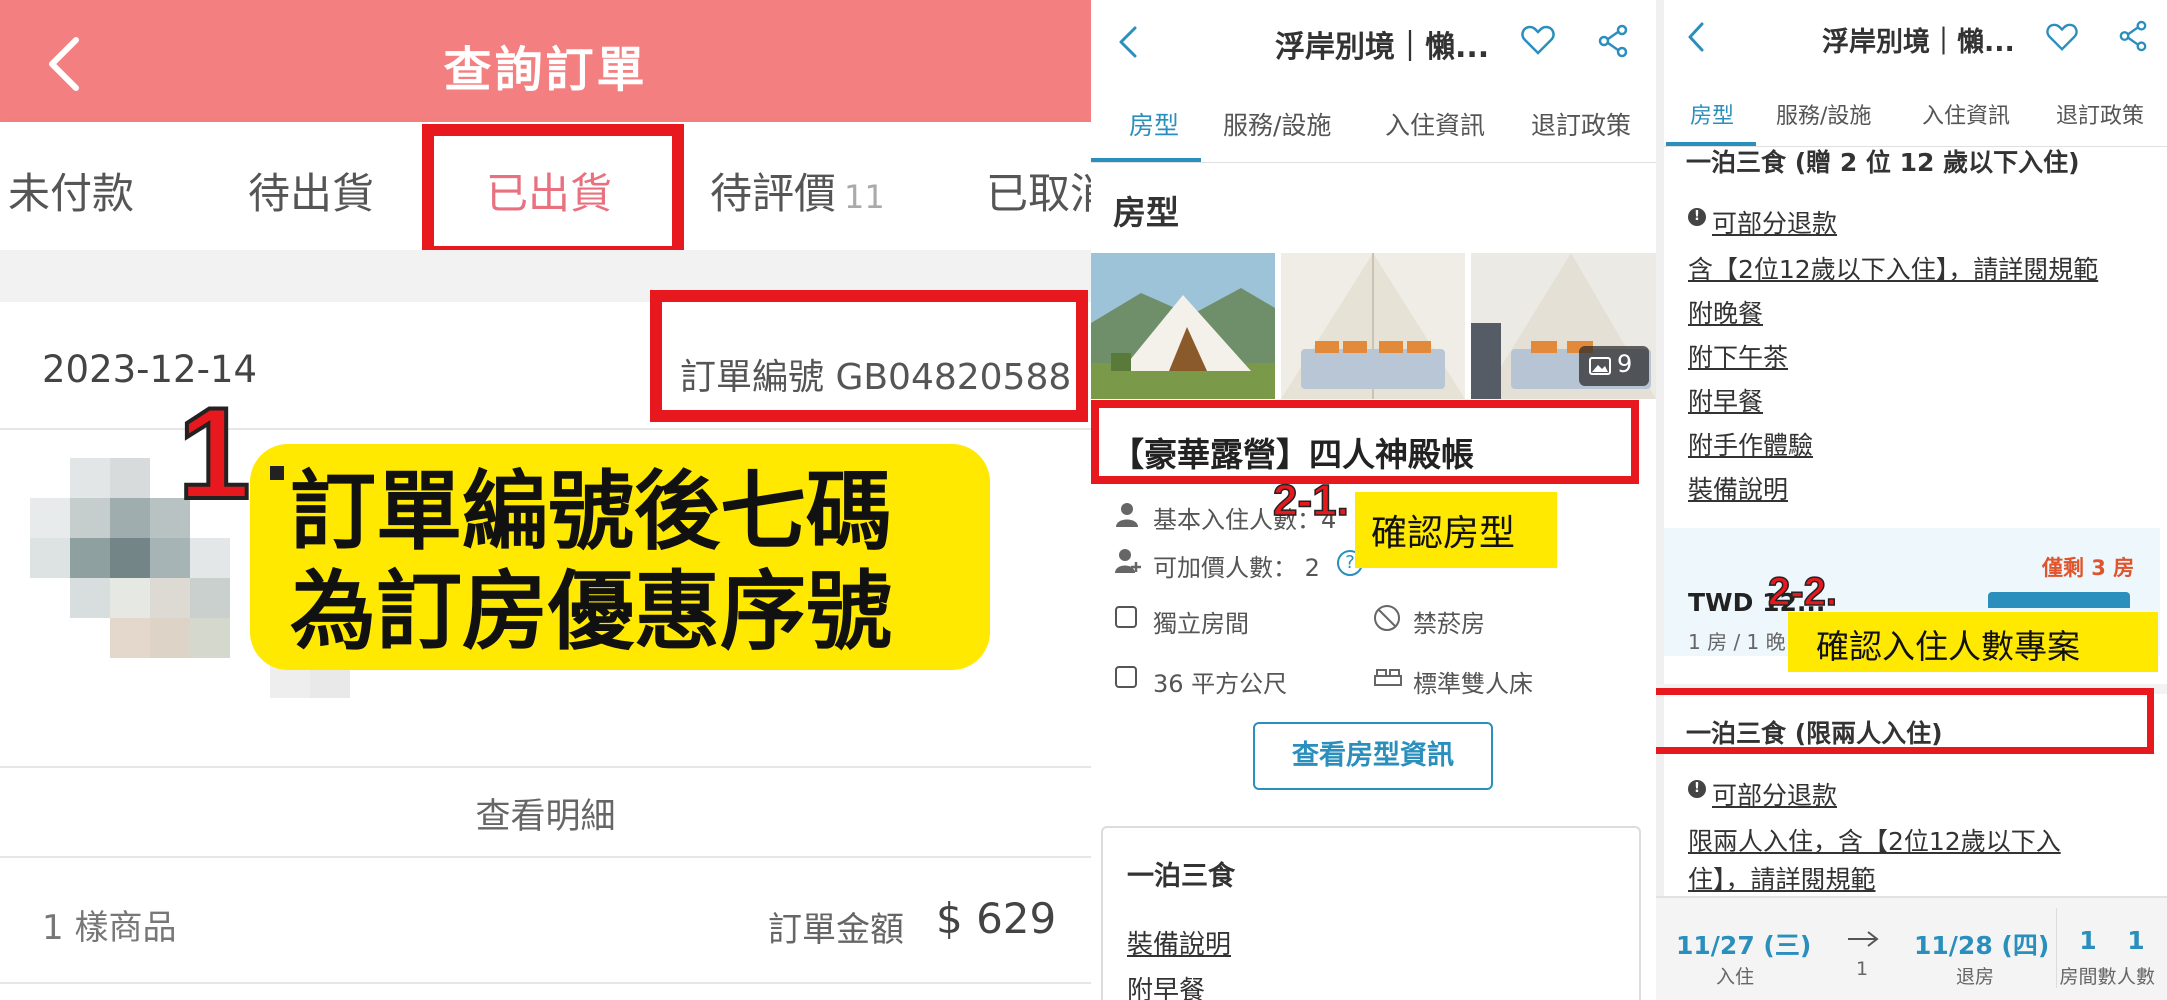 The image size is (2167, 1000). I want to click on feature-bed: 標準雙人床, so click(1473, 684).